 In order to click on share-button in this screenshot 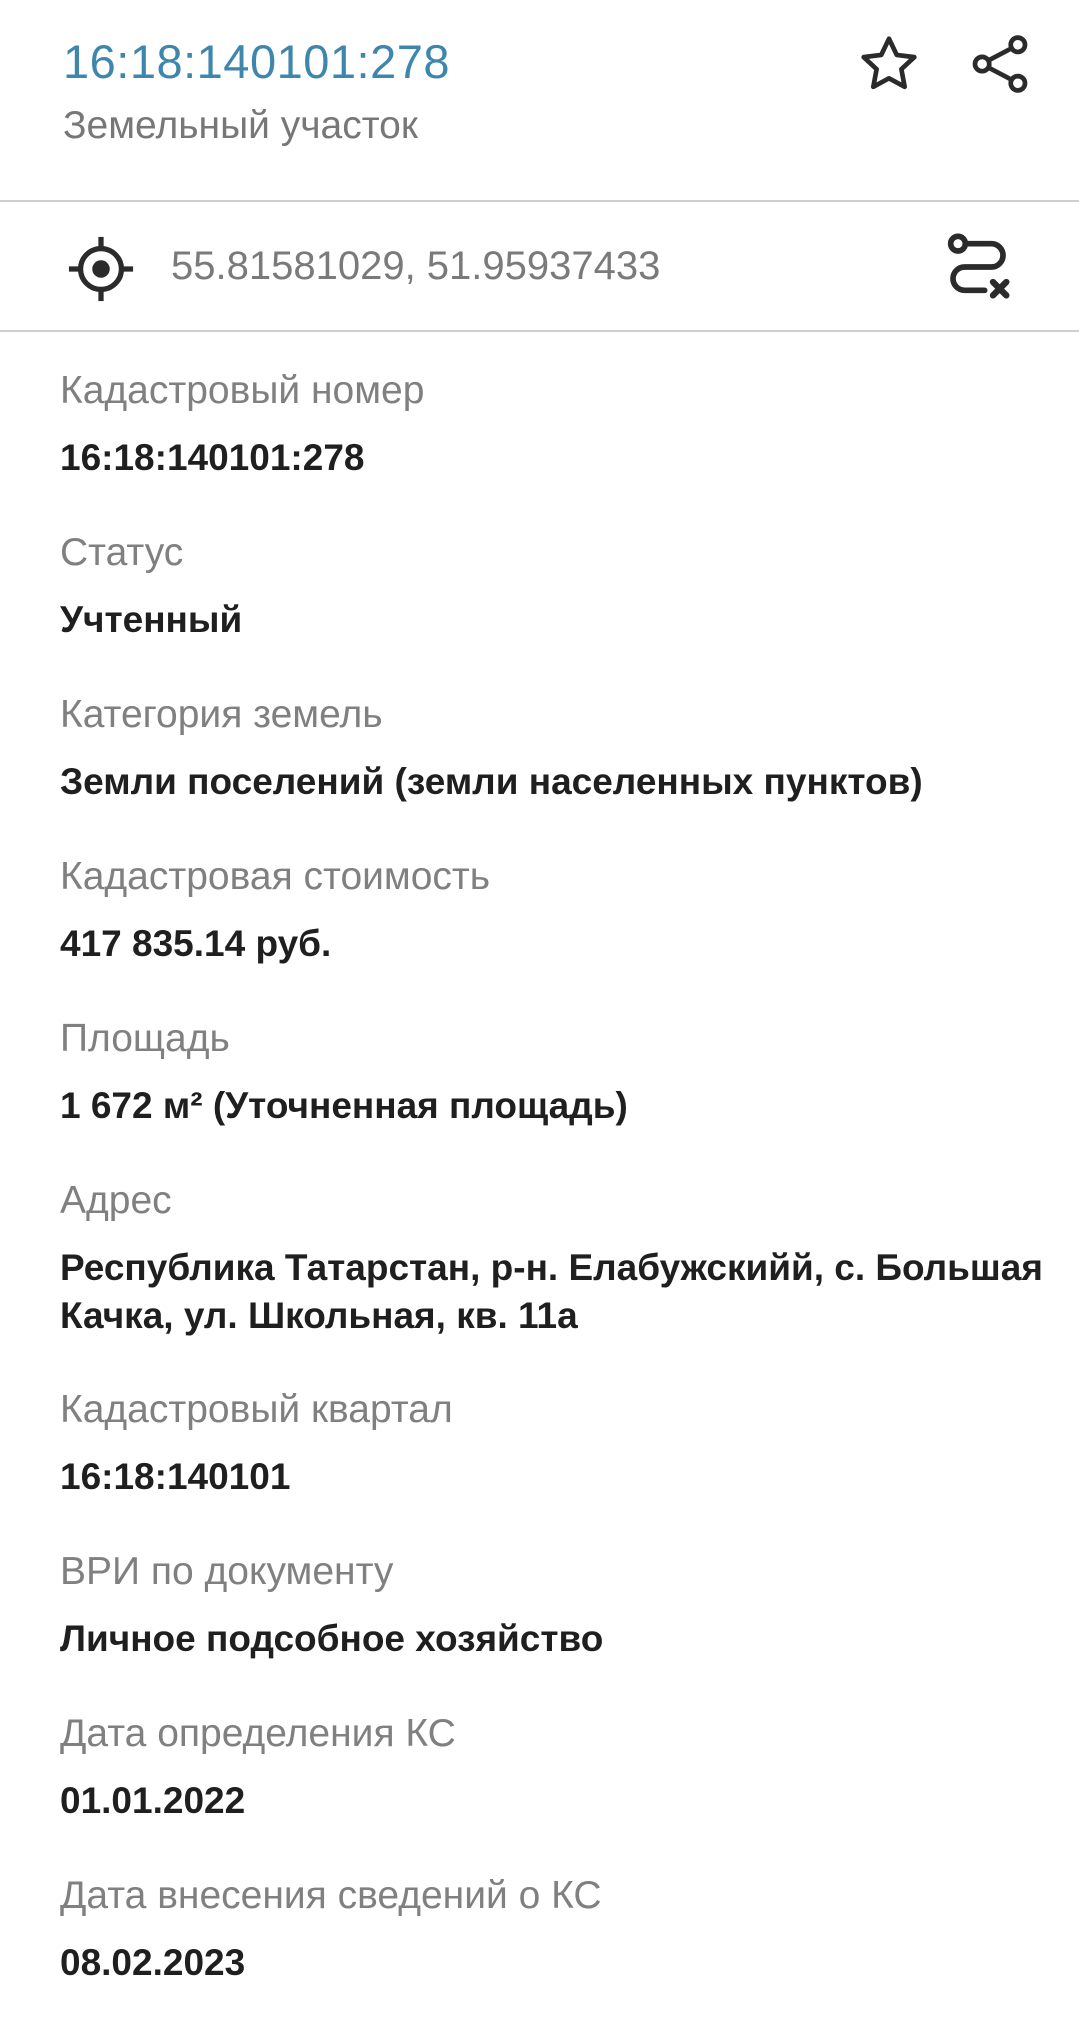, I will do `click(1000, 64)`.